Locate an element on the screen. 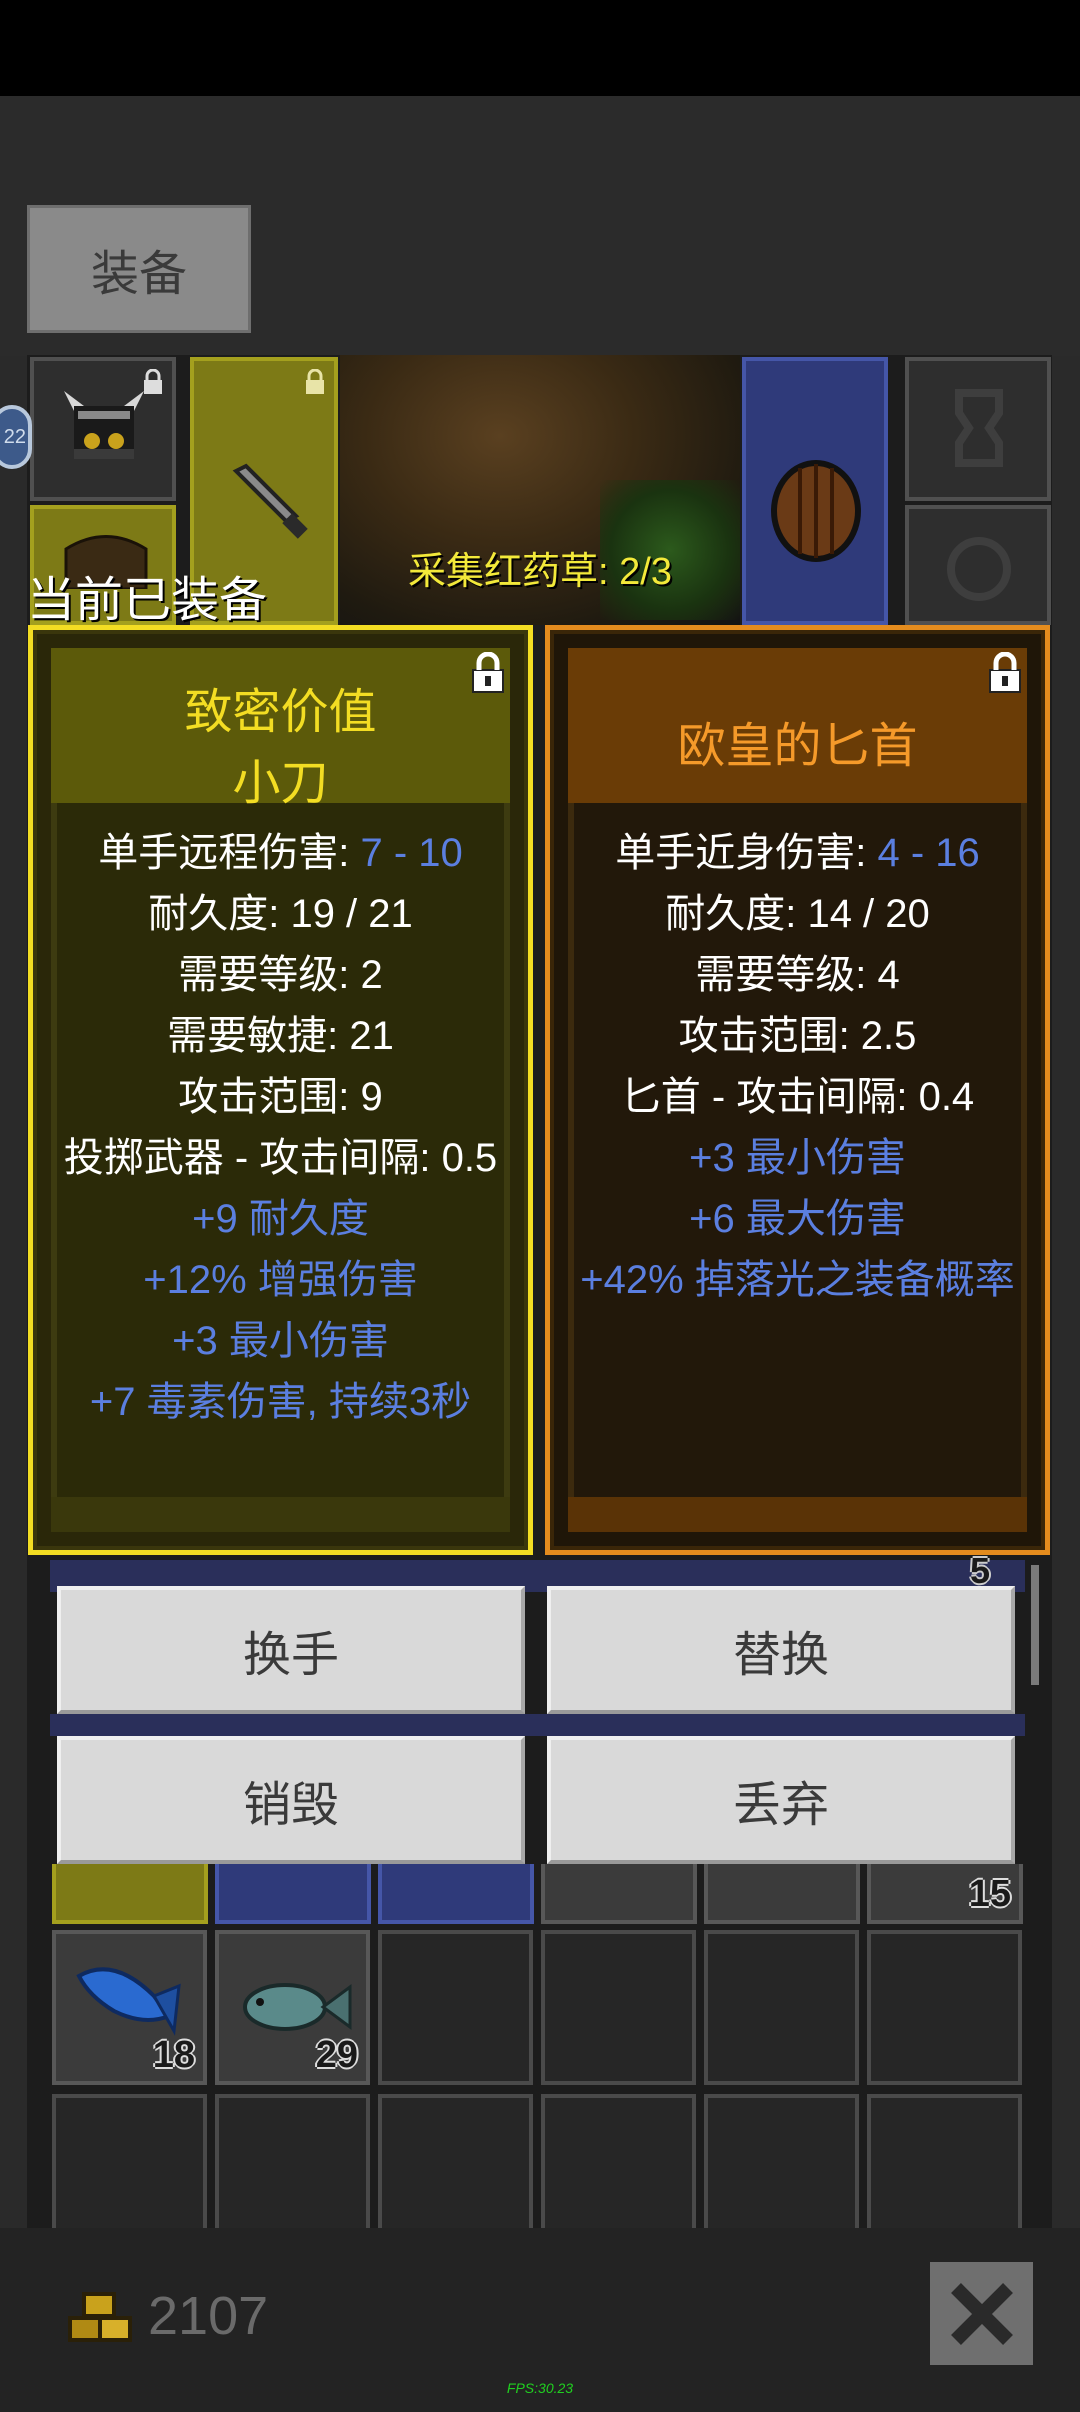 This screenshot has width=1080, height=2412. close-button is located at coordinates (981, 2313).